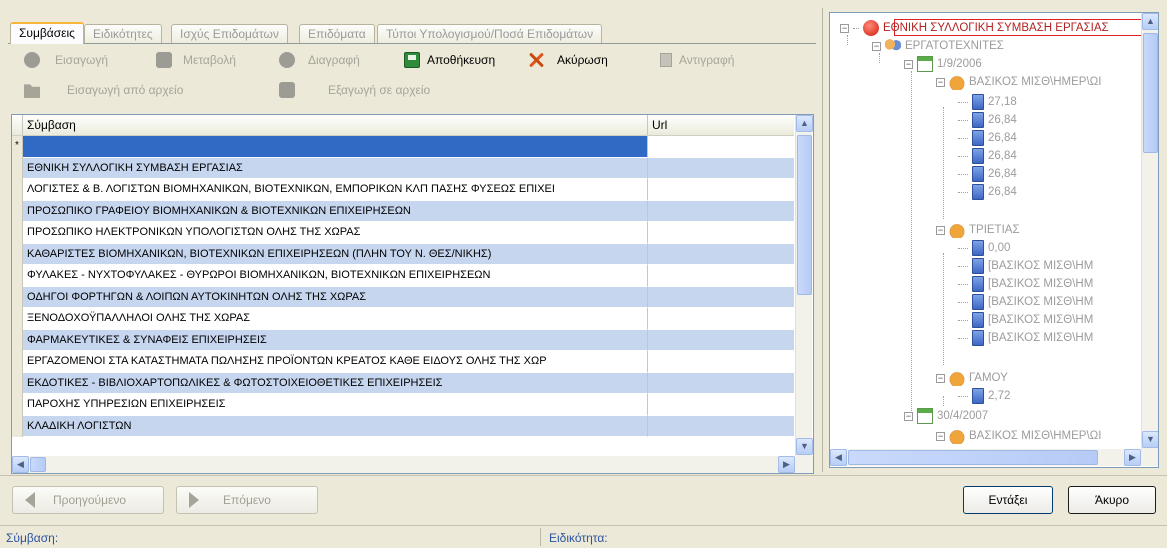 Image resolution: width=1167 pixels, height=548 pixels. Describe the element at coordinates (984, 248) in the screenshot. I see `tree-leaf: 0,00` at that location.